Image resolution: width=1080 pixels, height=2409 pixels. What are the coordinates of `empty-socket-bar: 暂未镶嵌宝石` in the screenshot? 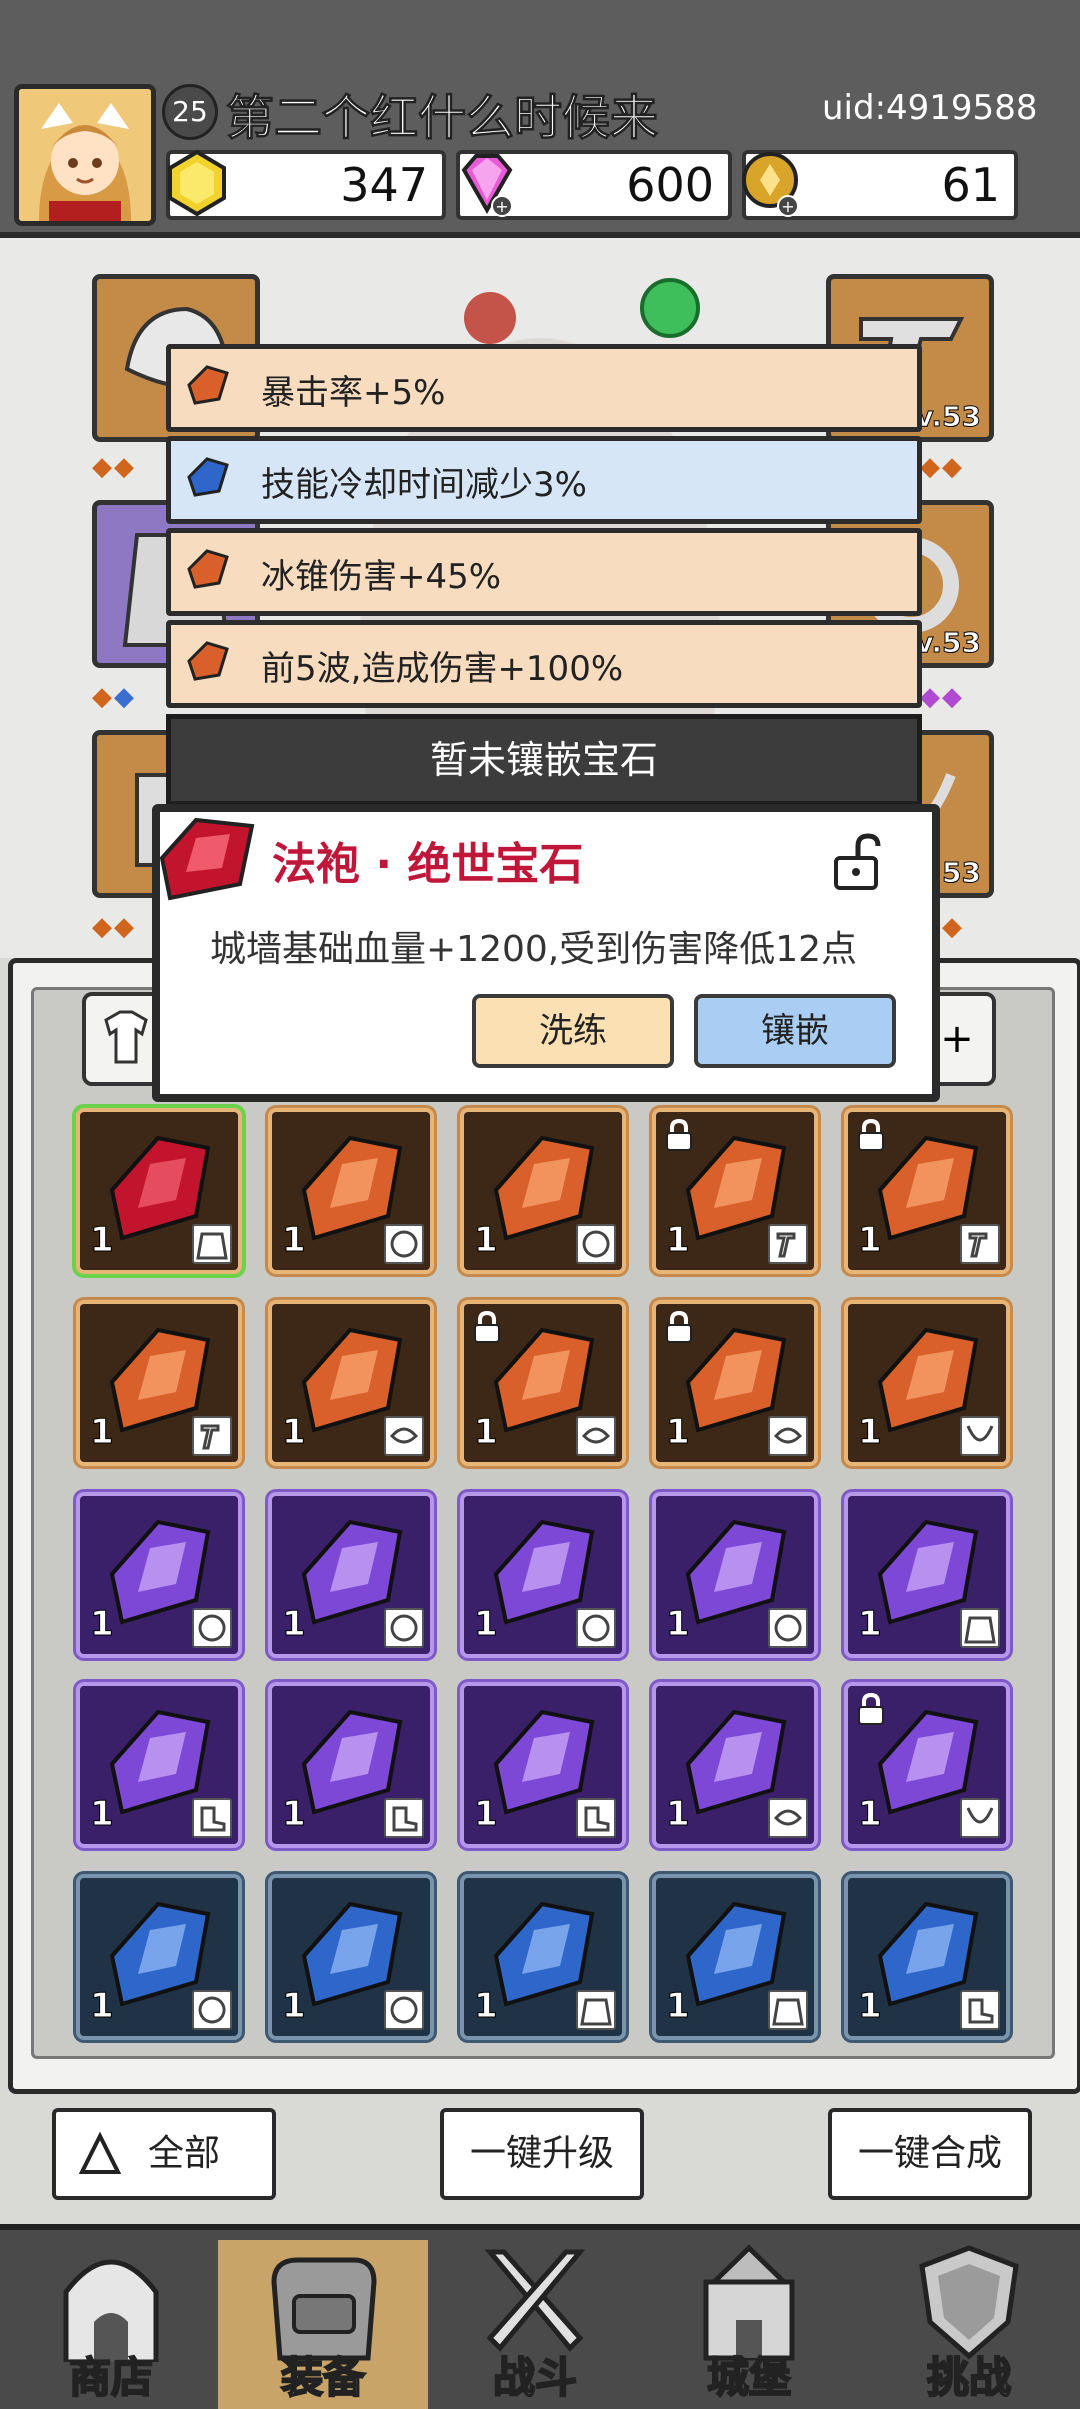 It's located at (544, 760).